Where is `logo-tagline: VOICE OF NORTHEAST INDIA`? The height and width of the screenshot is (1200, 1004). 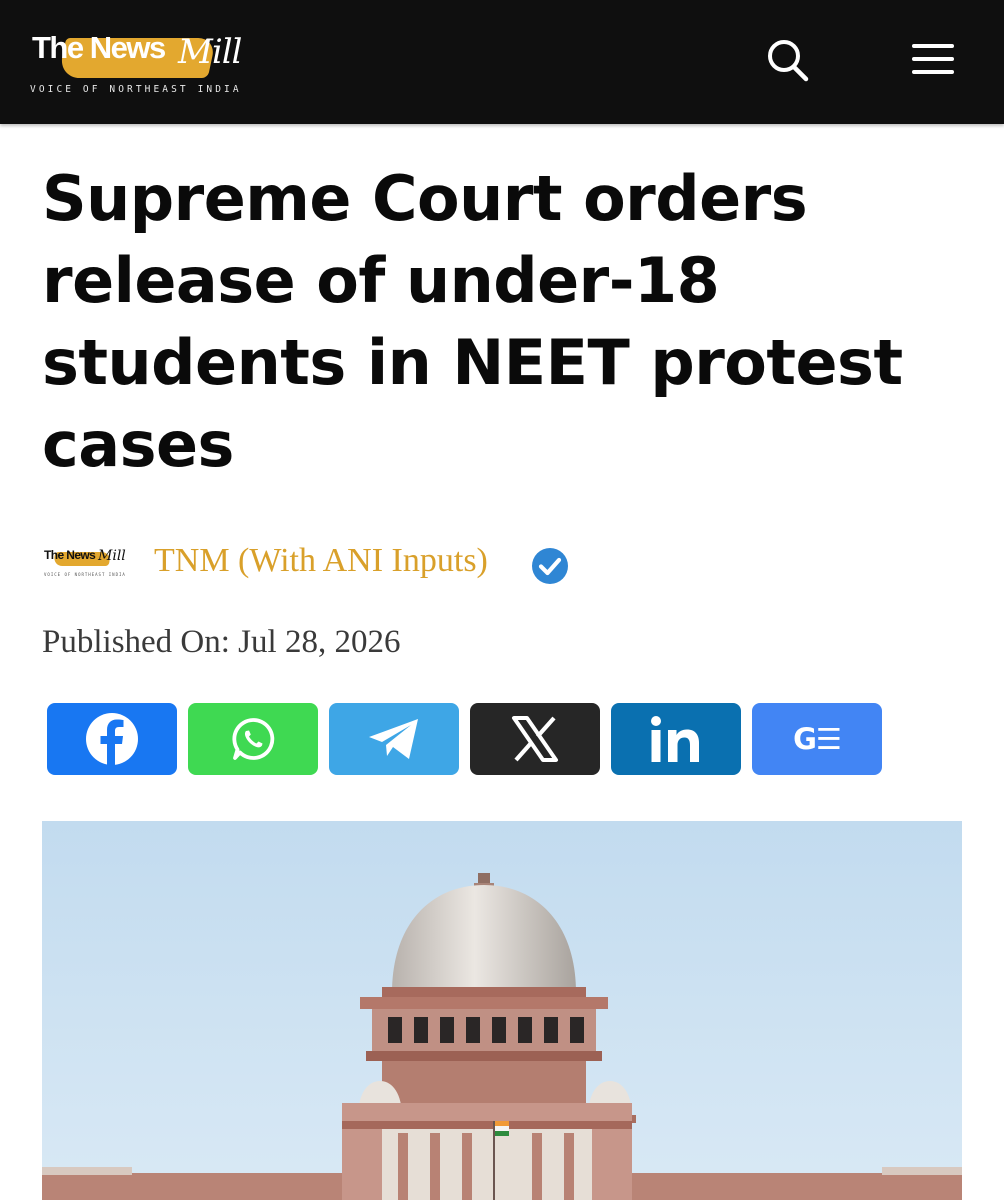
logo-tagline: VOICE OF NORTHEAST INDIA is located at coordinates (136, 89).